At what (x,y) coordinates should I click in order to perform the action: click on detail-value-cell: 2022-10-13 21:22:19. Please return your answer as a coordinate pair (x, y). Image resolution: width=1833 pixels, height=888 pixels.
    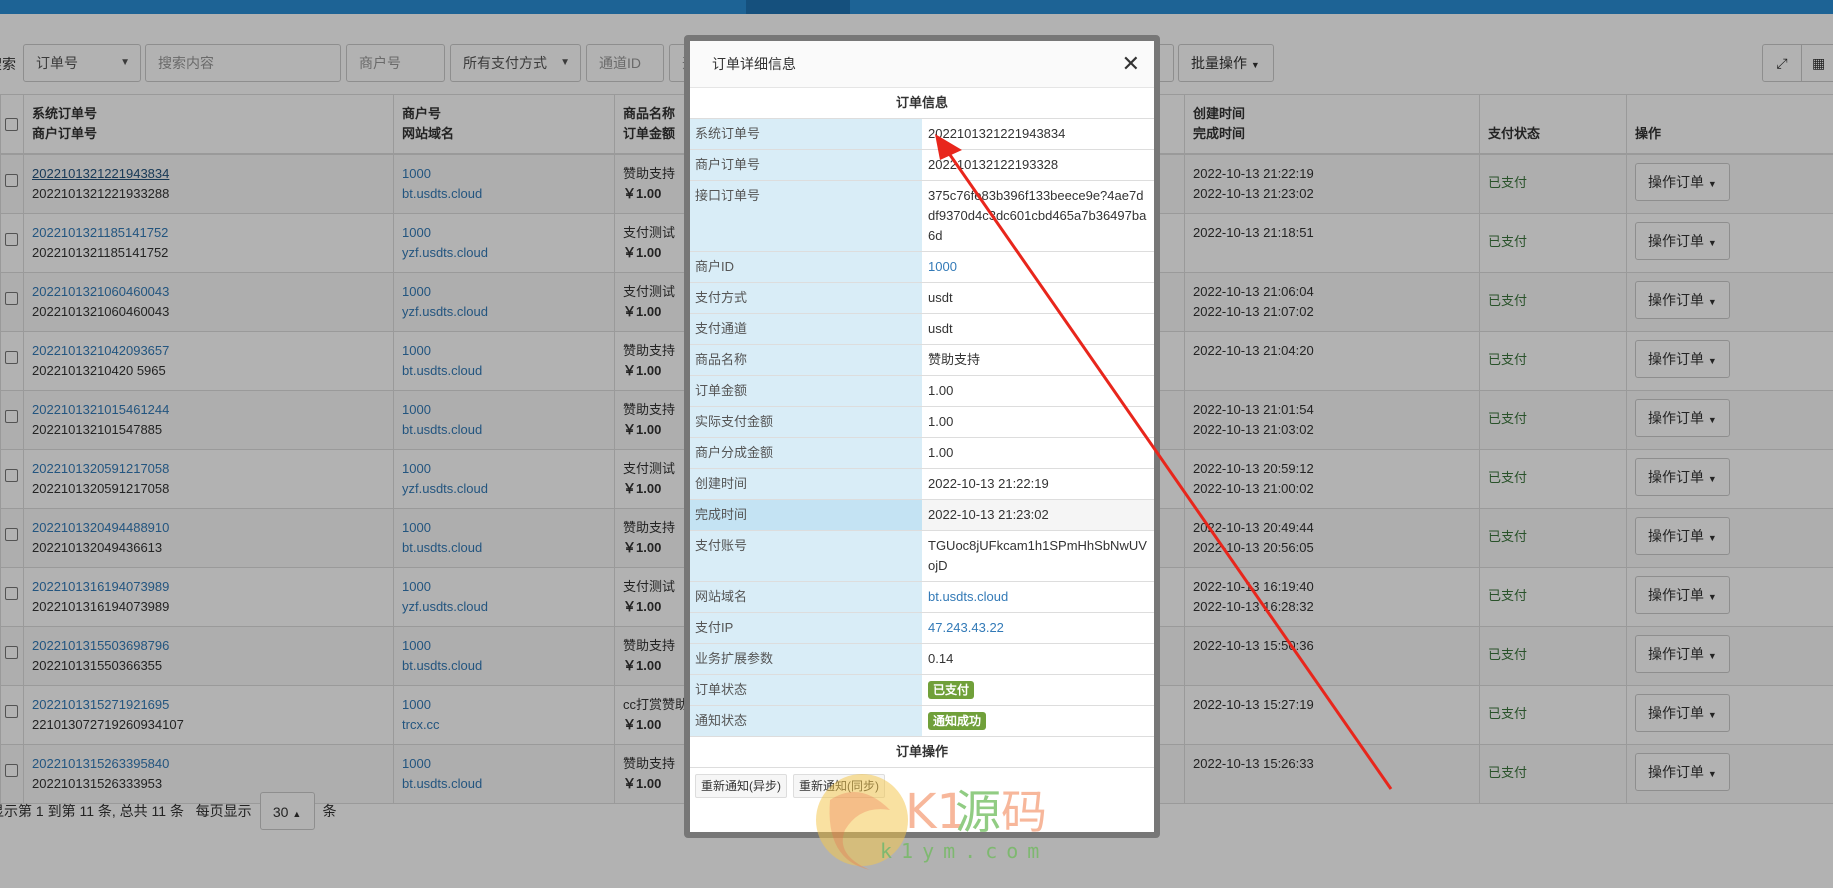
    Looking at the image, I should click on (1038, 484).